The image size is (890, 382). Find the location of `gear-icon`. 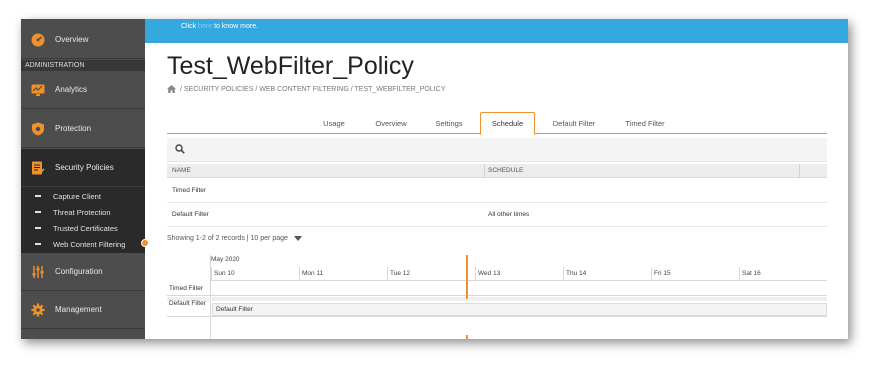

gear-icon is located at coordinates (38, 310).